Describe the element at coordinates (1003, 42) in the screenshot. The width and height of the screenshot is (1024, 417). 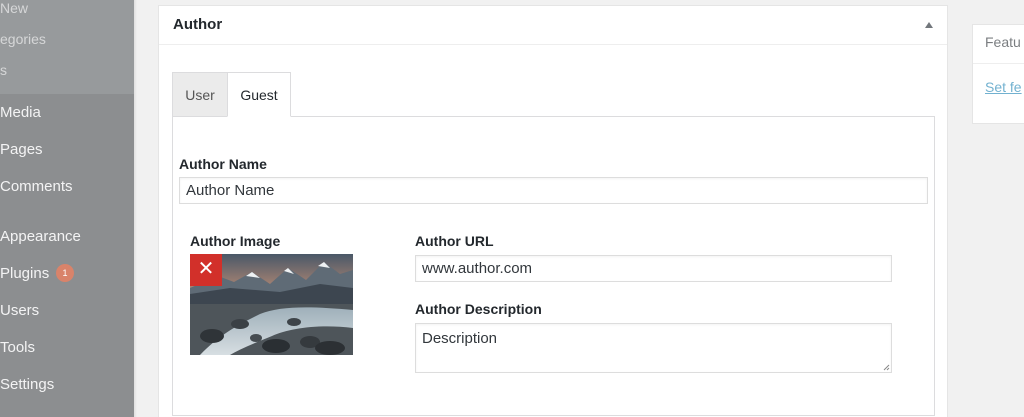
I see `featured-image-title: Featu` at that location.